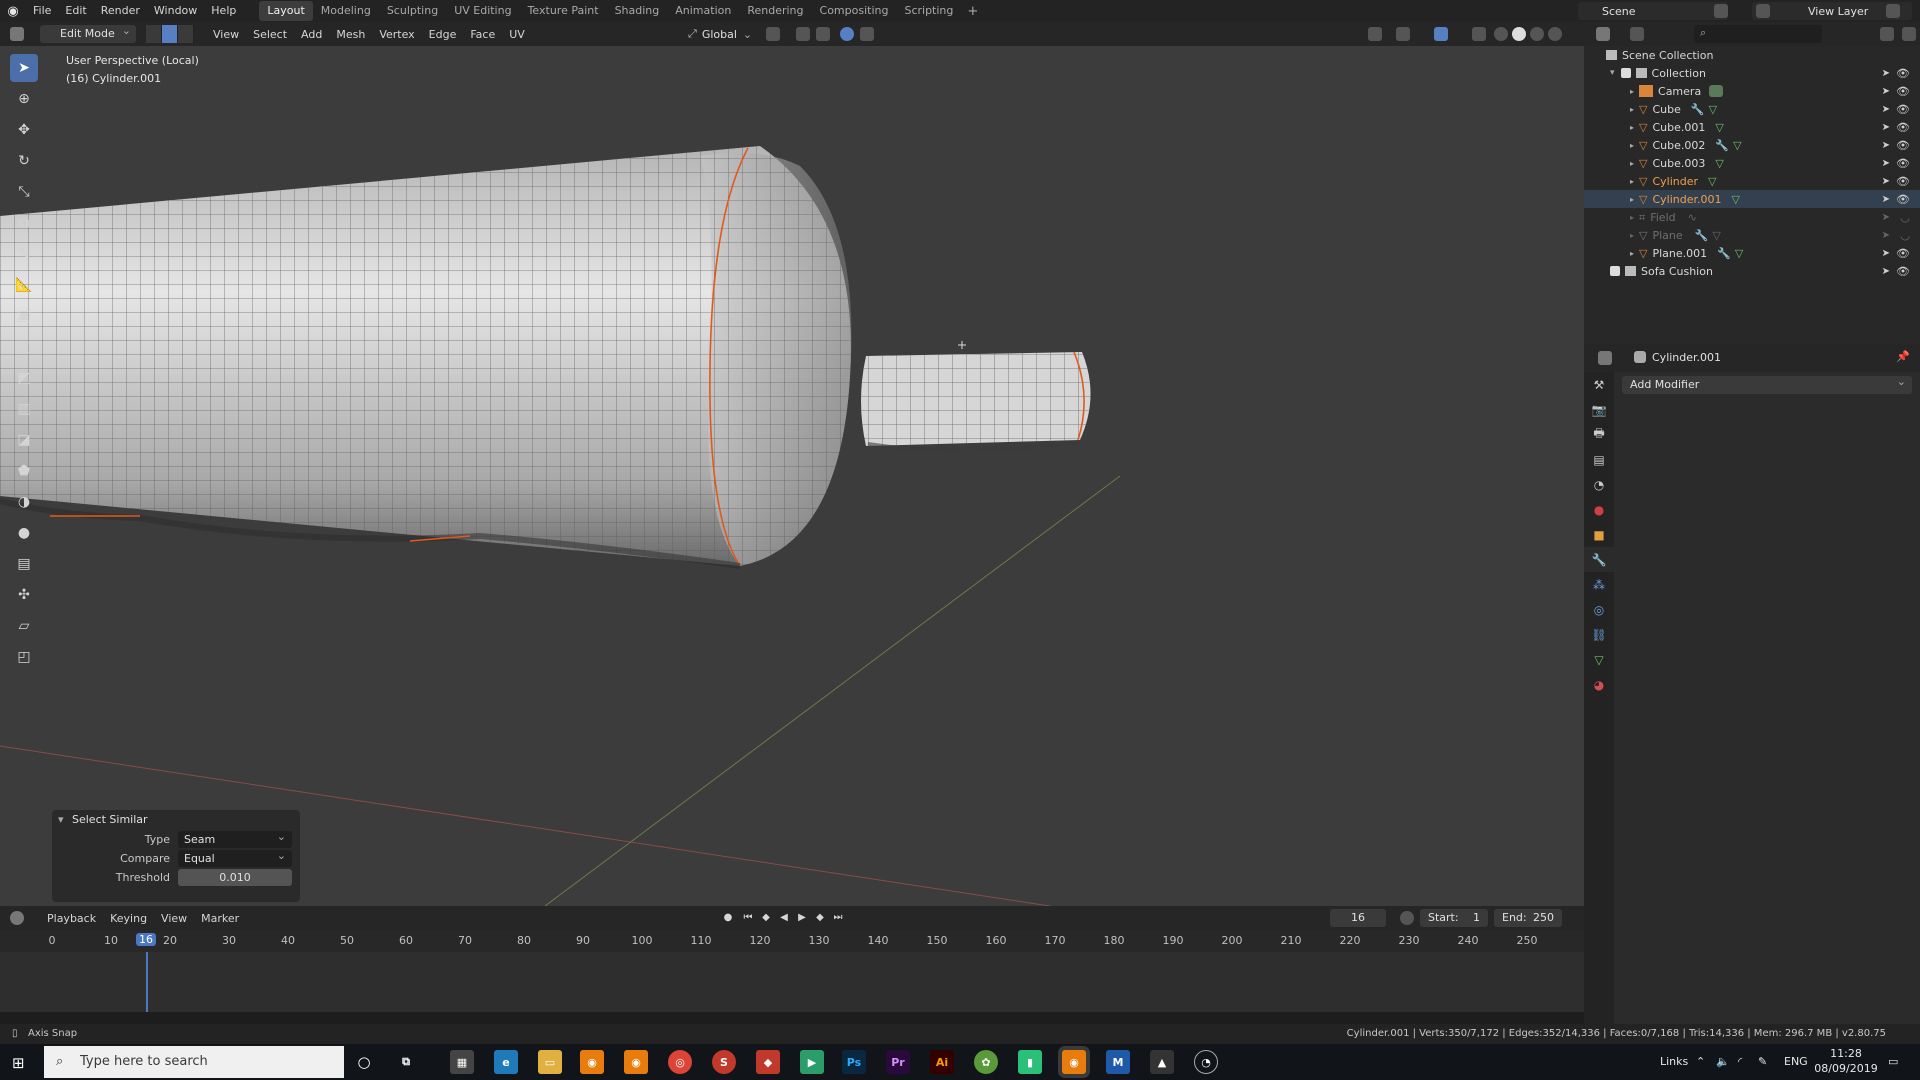 The height and width of the screenshot is (1080, 1920). What do you see at coordinates (1599, 434) in the screenshot?
I see `output-tab-icon: 🖶` at bounding box center [1599, 434].